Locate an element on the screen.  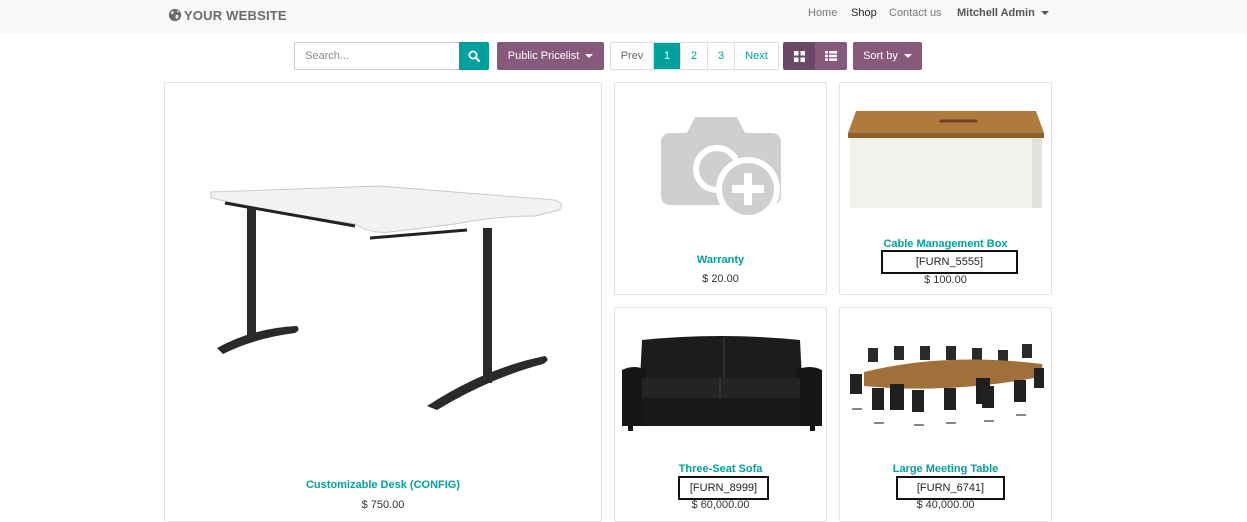
product-card-three-seat-sofa: Three-Seat Sofa [FURN_8999] $ 60,000.00 is located at coordinates (720, 414).